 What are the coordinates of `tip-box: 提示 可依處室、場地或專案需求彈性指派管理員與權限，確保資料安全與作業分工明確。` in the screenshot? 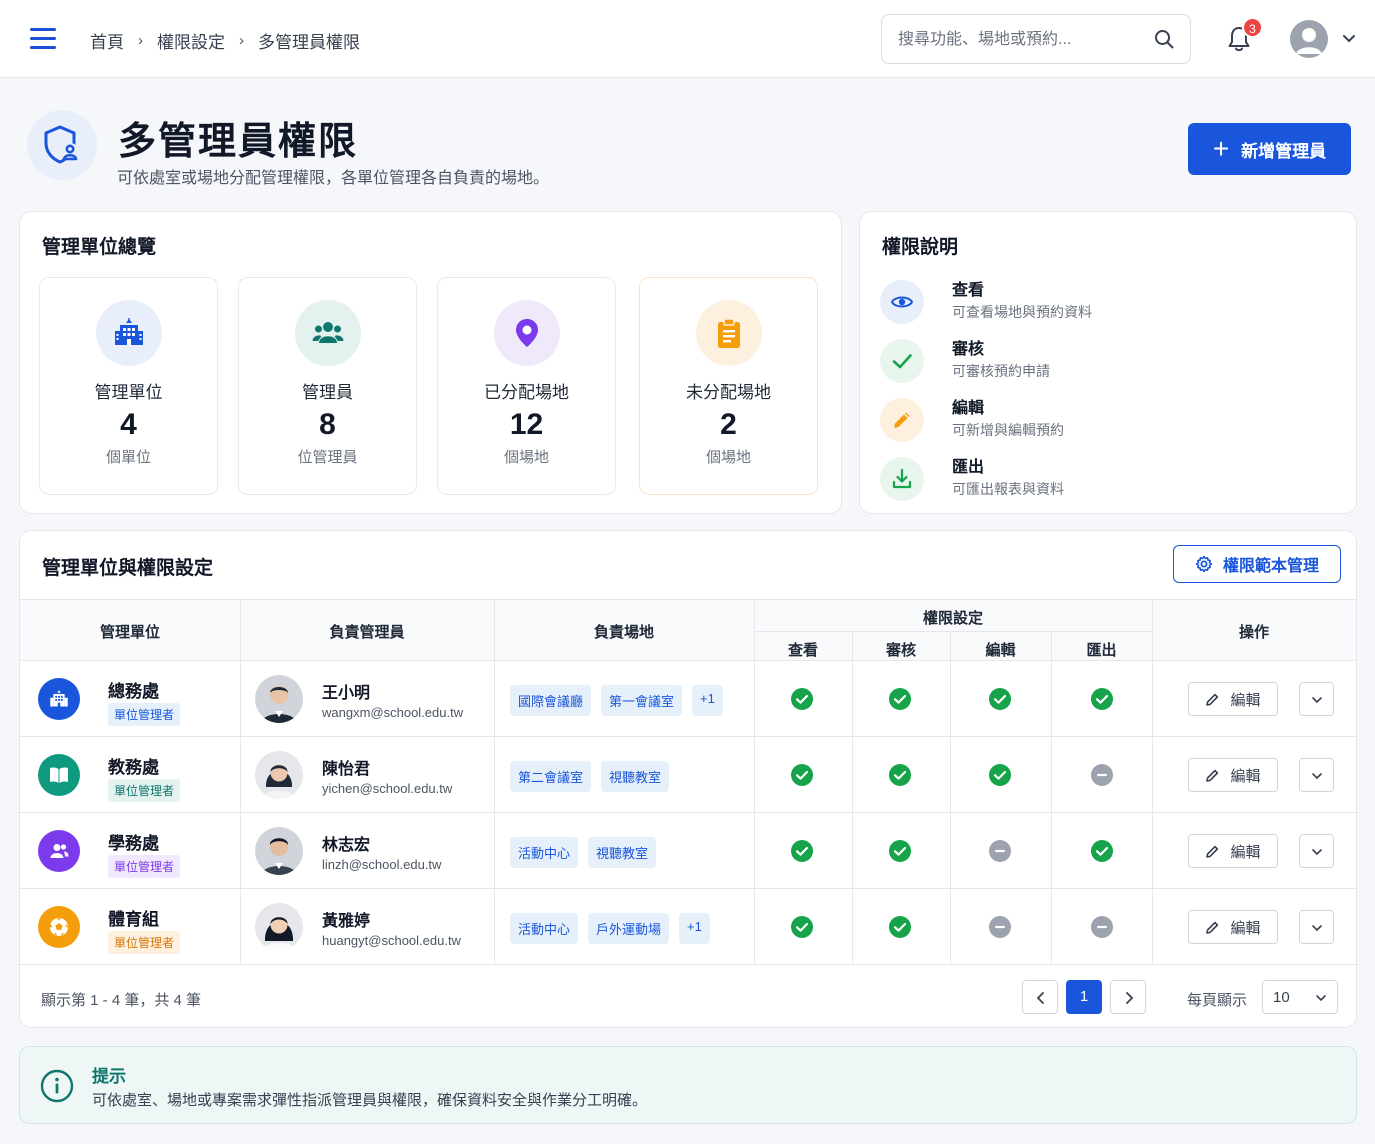 It's located at (688, 1085).